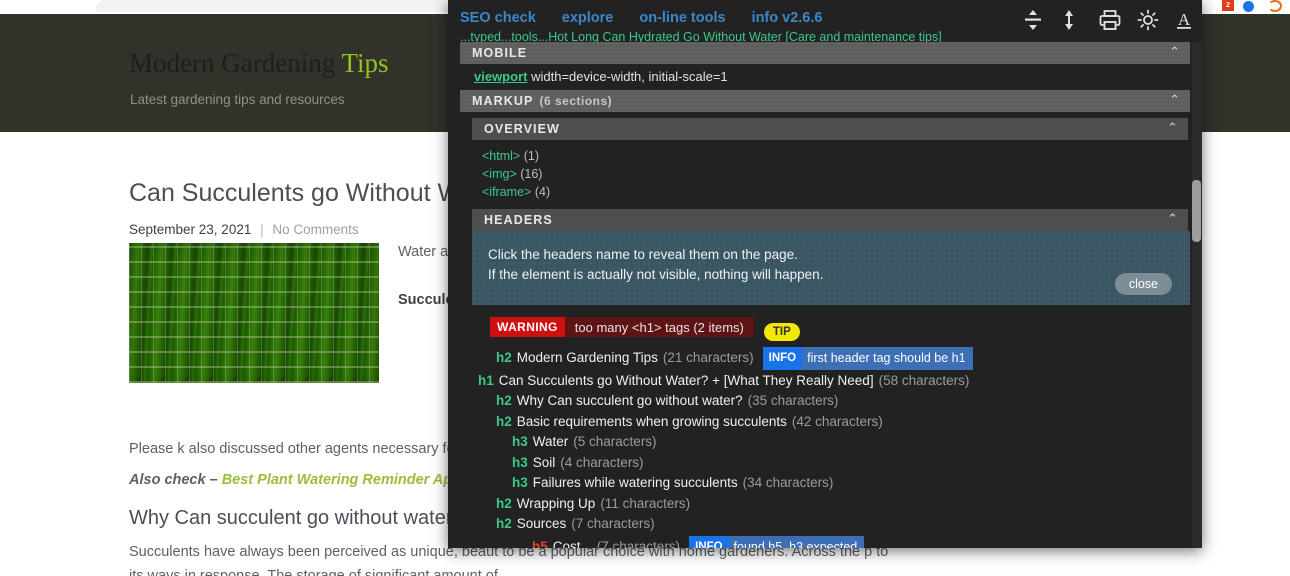  Describe the element at coordinates (825, 53) in the screenshot. I see `section-header-mobile: MOBILE ⌃` at that location.